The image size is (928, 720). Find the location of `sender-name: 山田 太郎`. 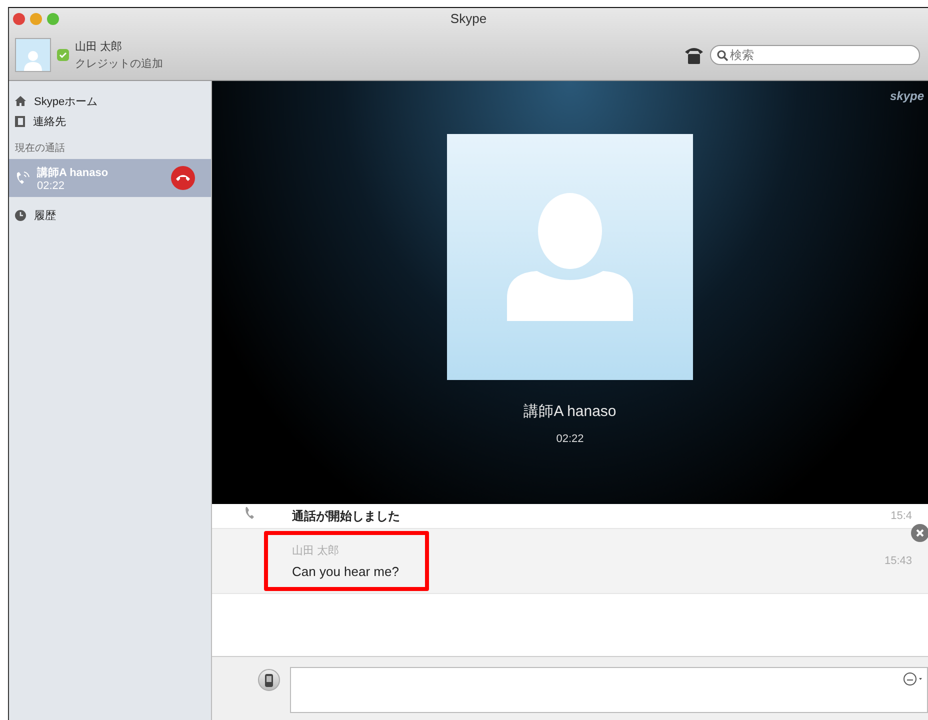

sender-name: 山田 太郎 is located at coordinates (316, 551).